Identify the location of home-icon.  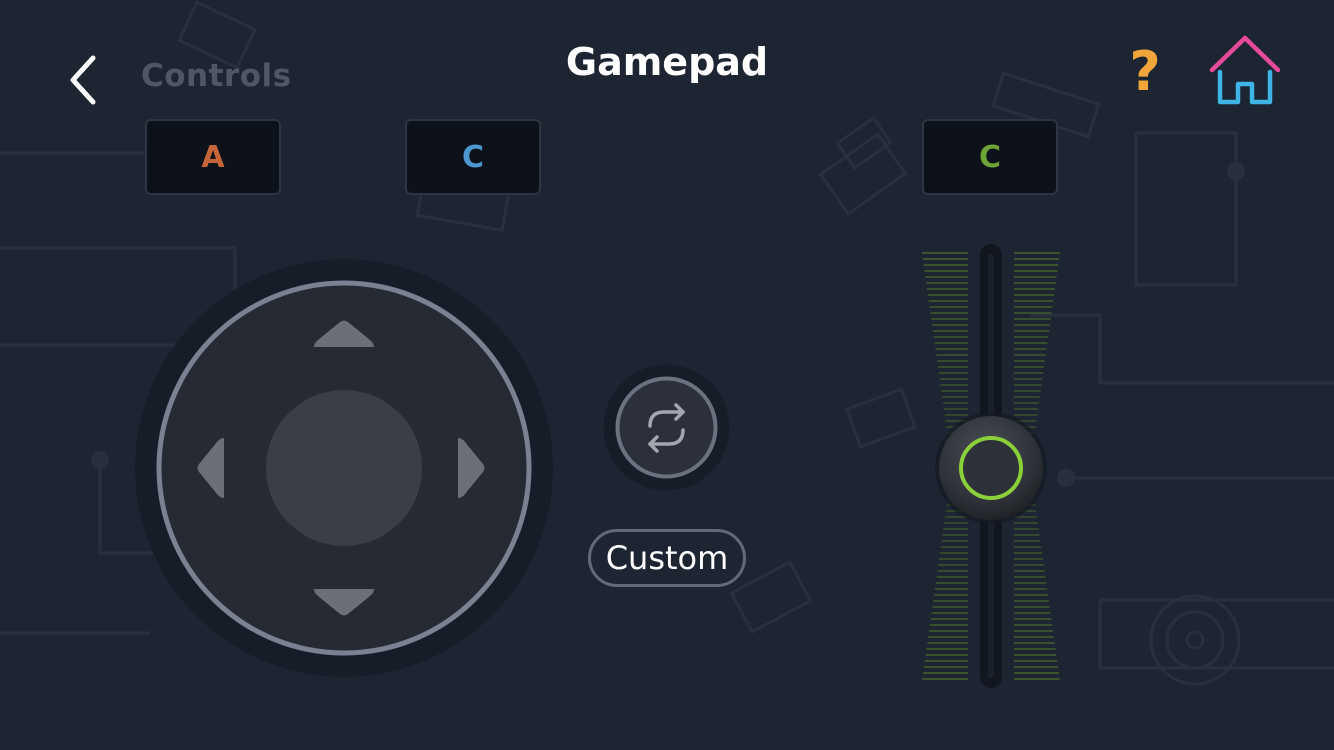
(1245, 70).